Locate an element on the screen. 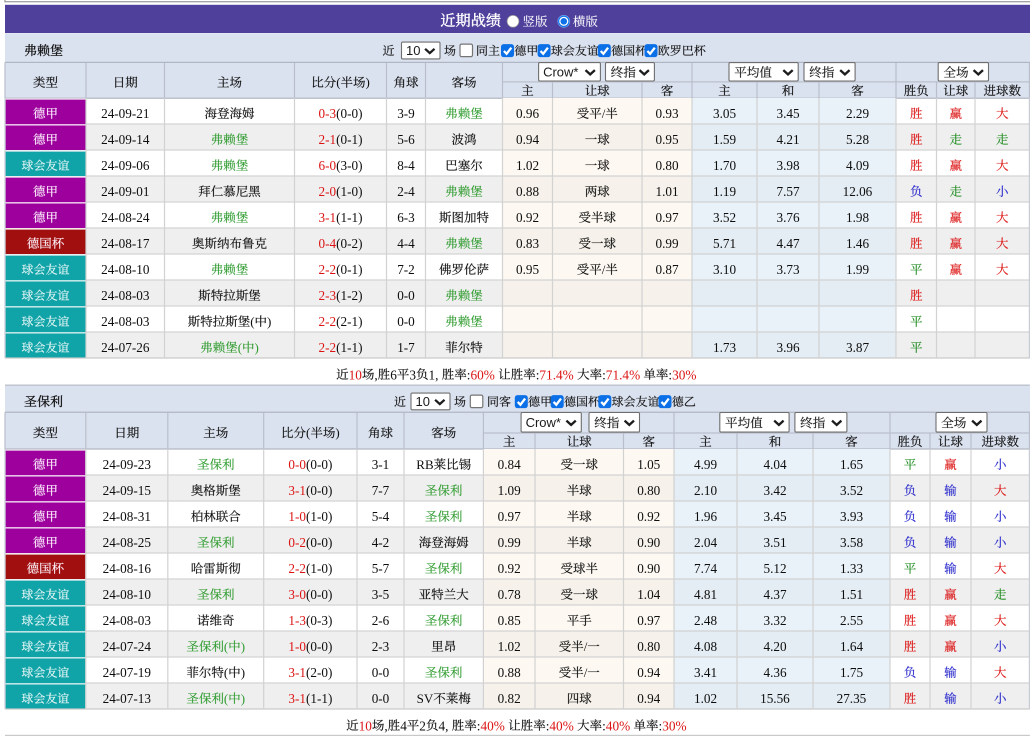 This screenshot has width=1030, height=737. svg-text: 24-07-19 is located at coordinates (127, 672).